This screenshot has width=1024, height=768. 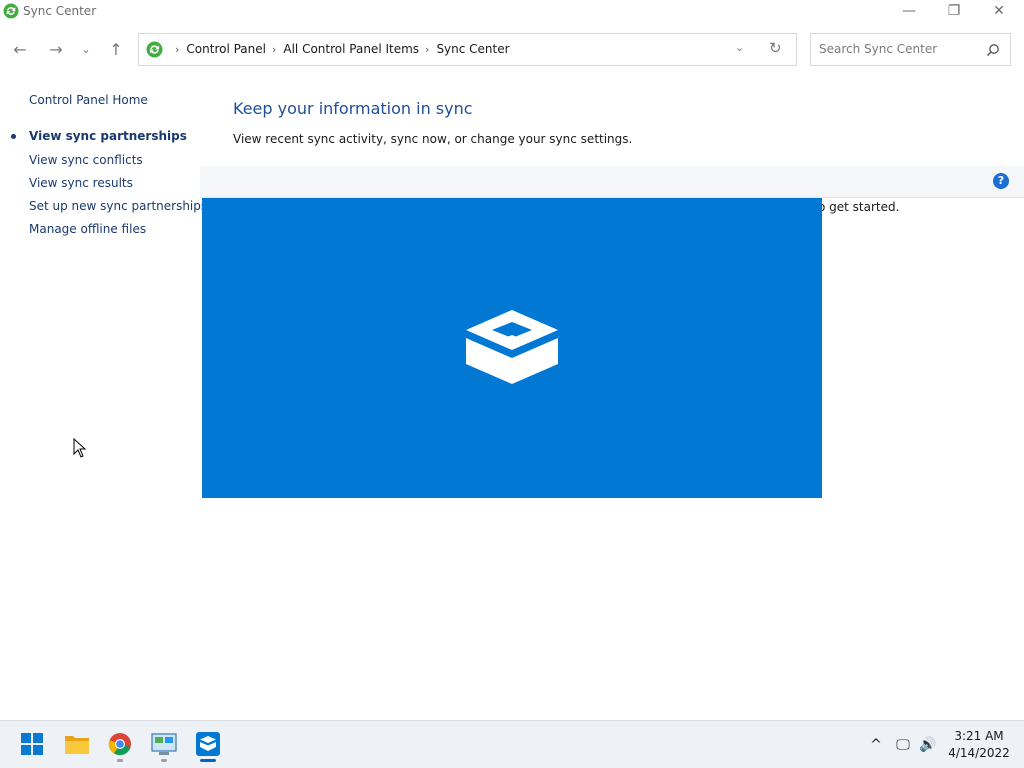 I want to click on sidebar-item-view-sync-partnerships: View sync partnerships, so click(x=108, y=136).